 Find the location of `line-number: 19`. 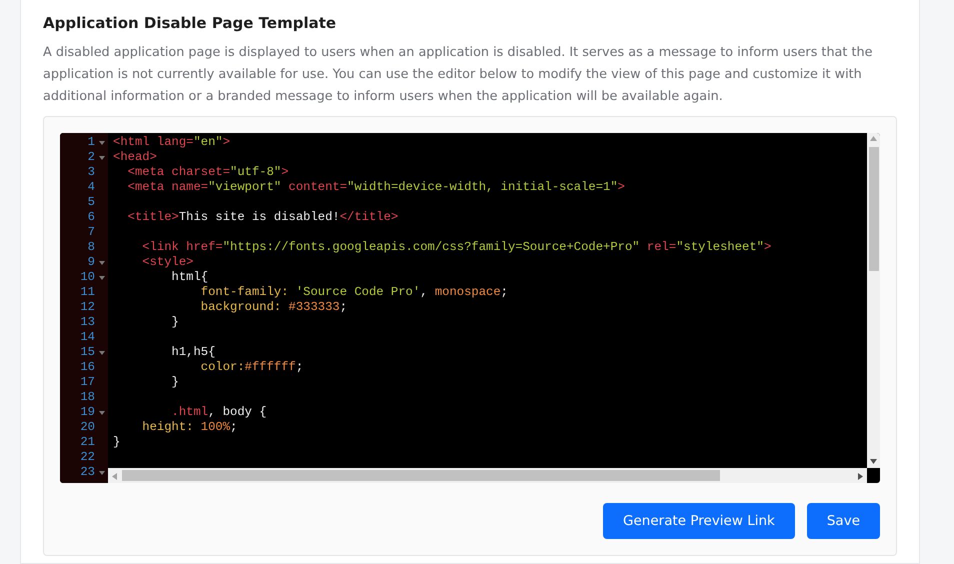

line-number: 19 is located at coordinates (87, 412).